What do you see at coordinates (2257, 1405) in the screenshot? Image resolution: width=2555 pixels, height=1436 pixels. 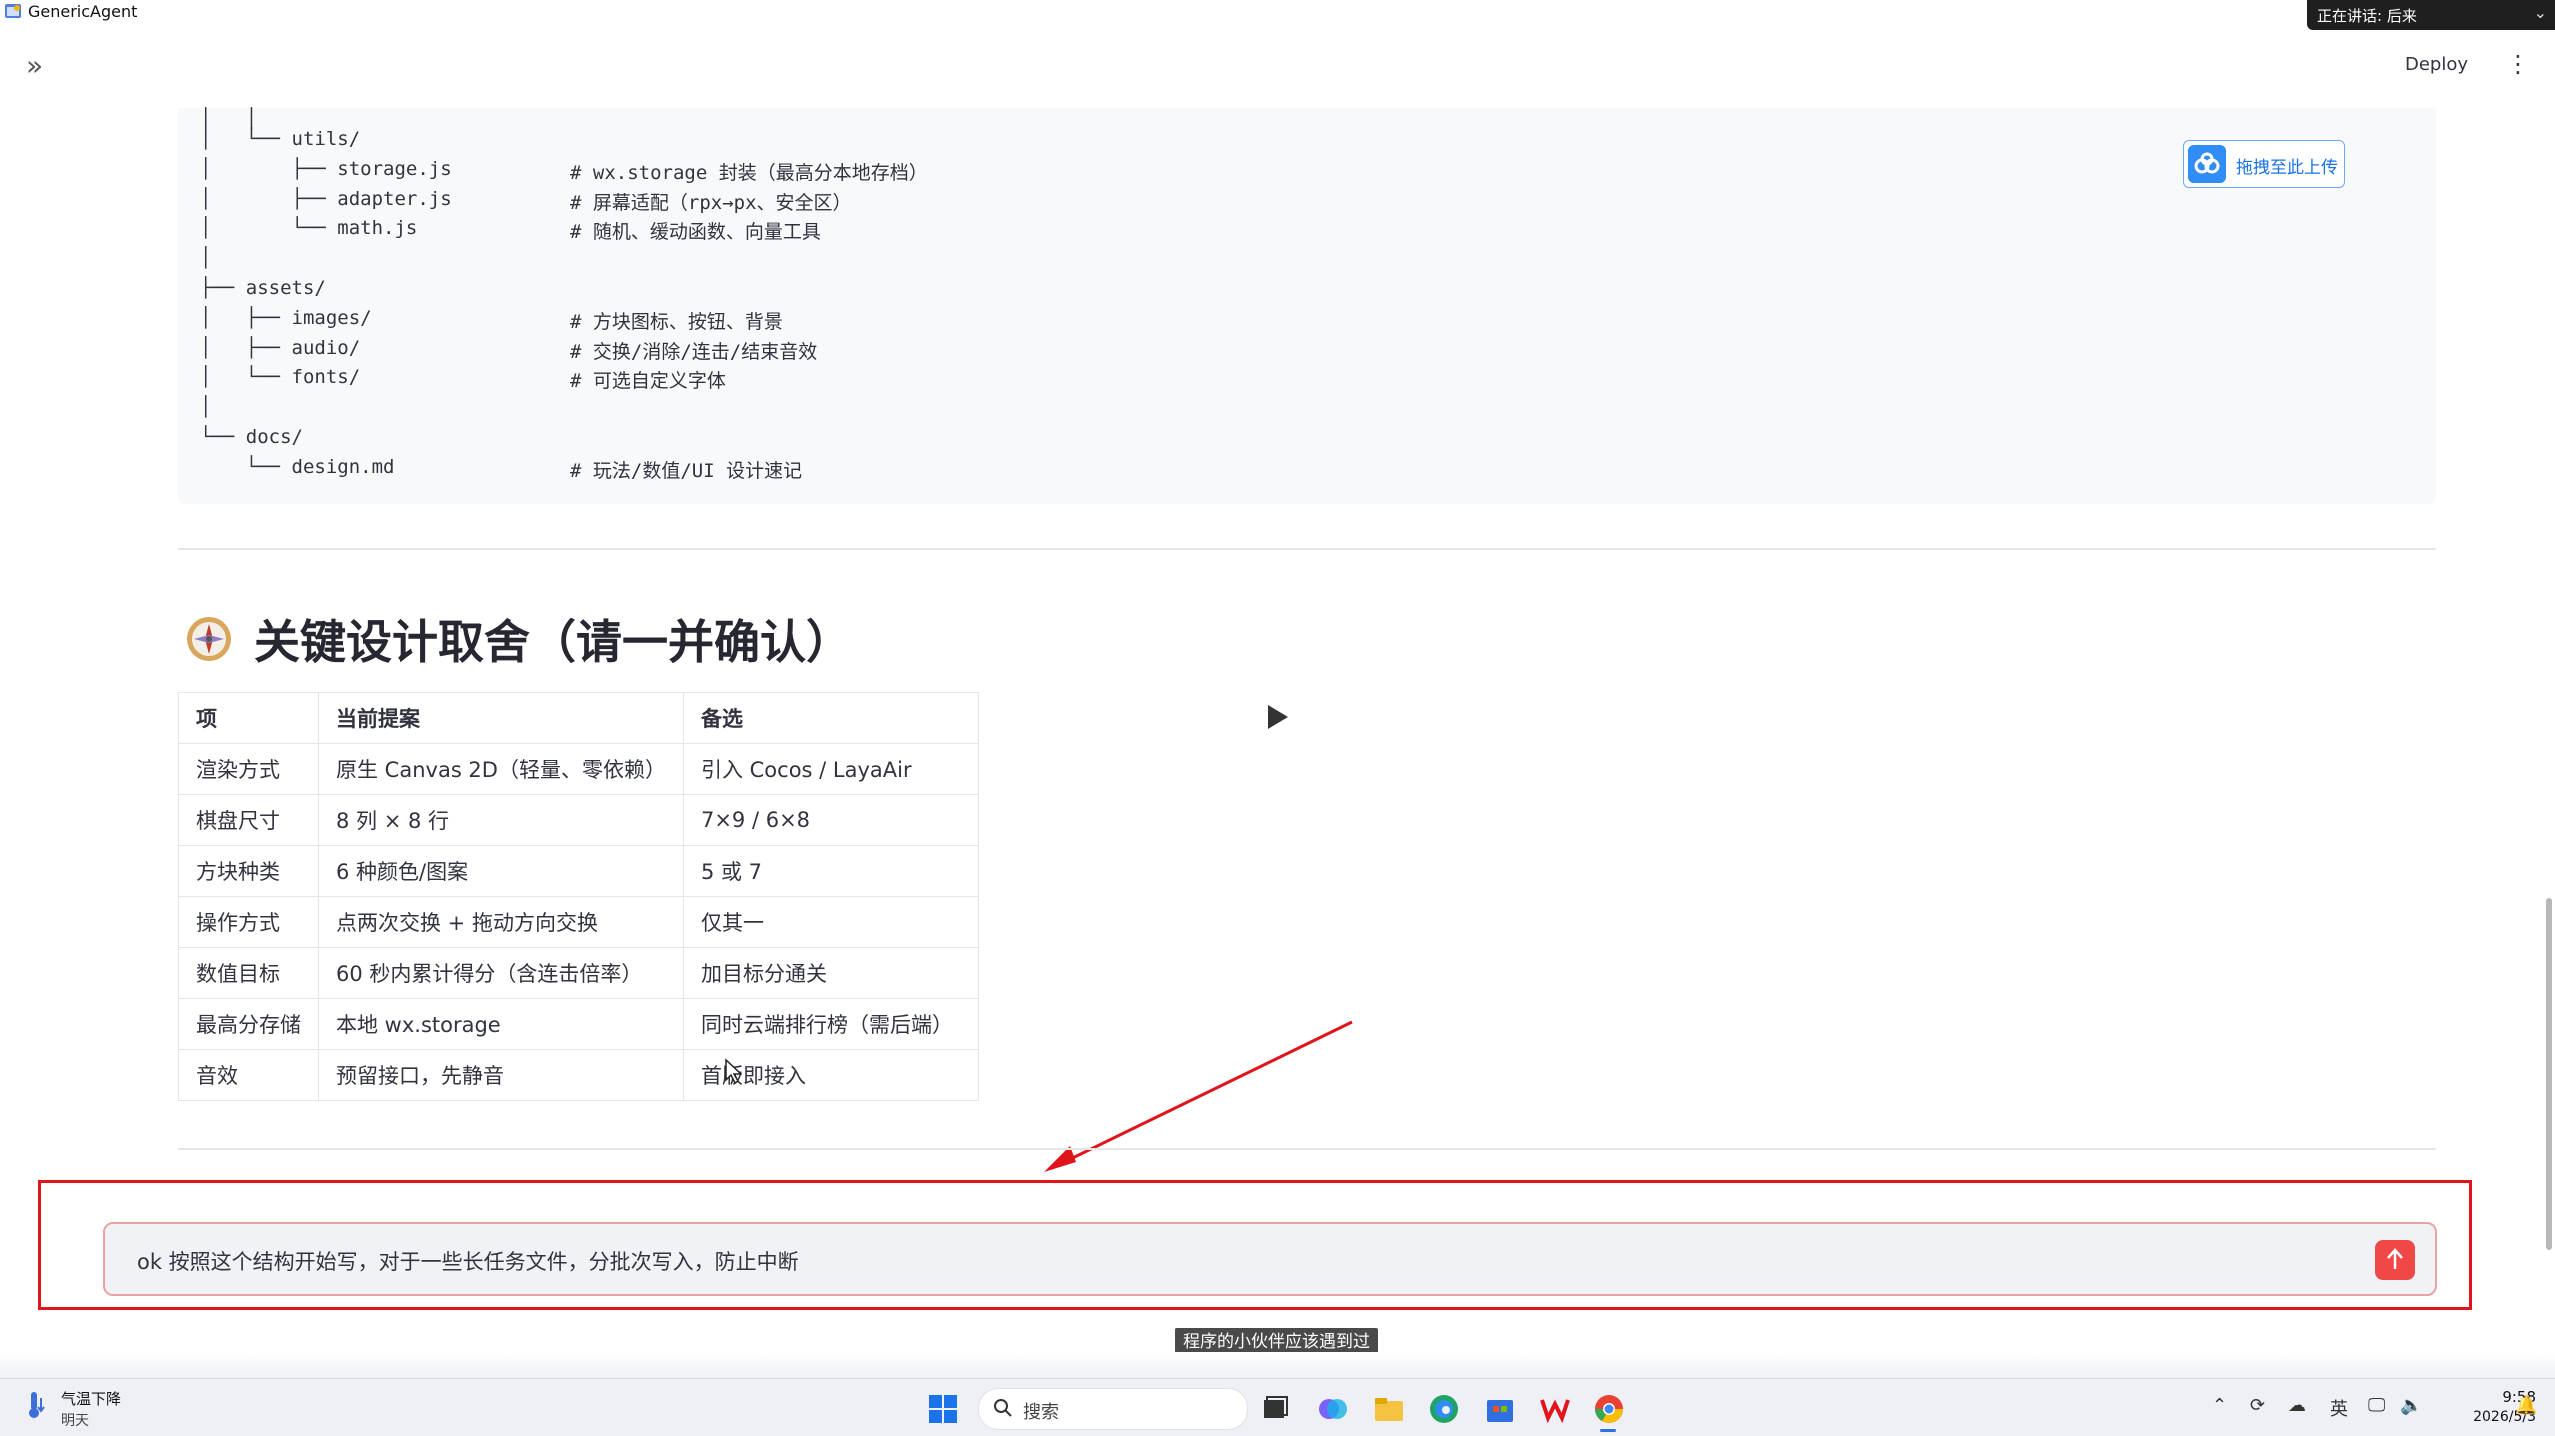 I see `sync-icon: ⟳` at bounding box center [2257, 1405].